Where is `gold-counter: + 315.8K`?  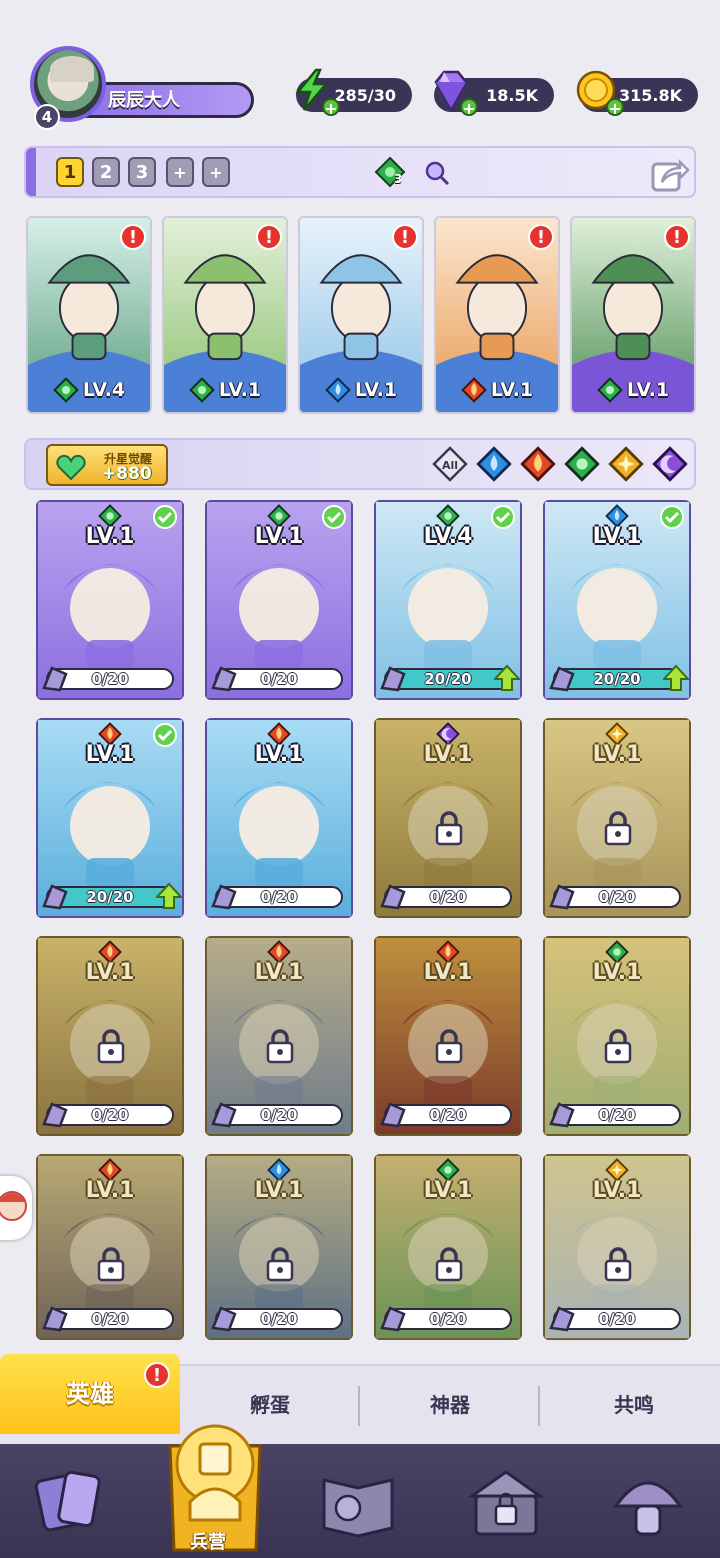 gold-counter: + 315.8K is located at coordinates (637, 94).